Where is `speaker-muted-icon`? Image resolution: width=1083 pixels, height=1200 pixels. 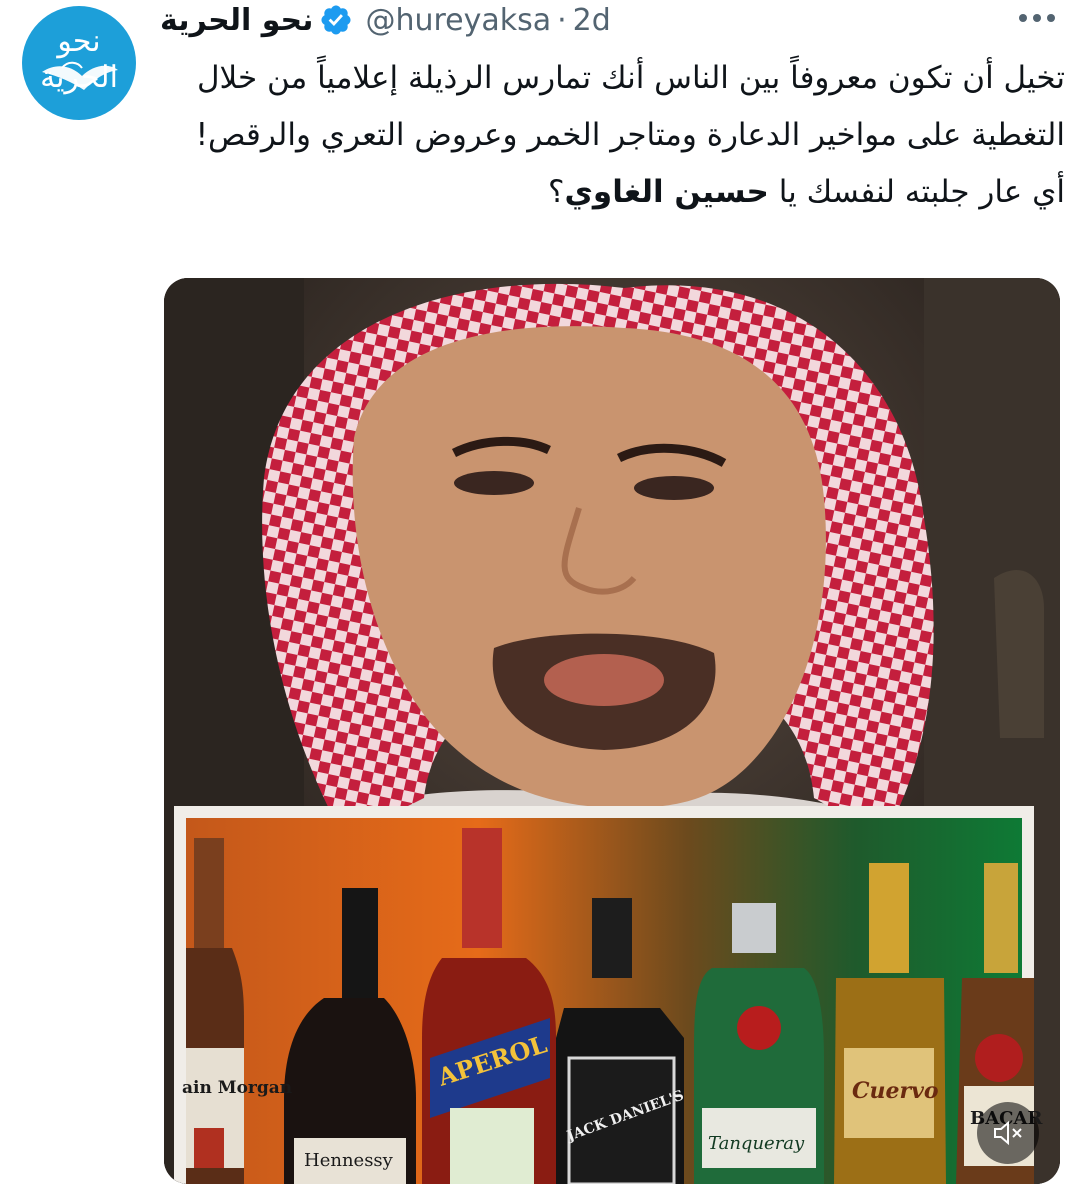
speaker-muted-icon is located at coordinates (1008, 1133).